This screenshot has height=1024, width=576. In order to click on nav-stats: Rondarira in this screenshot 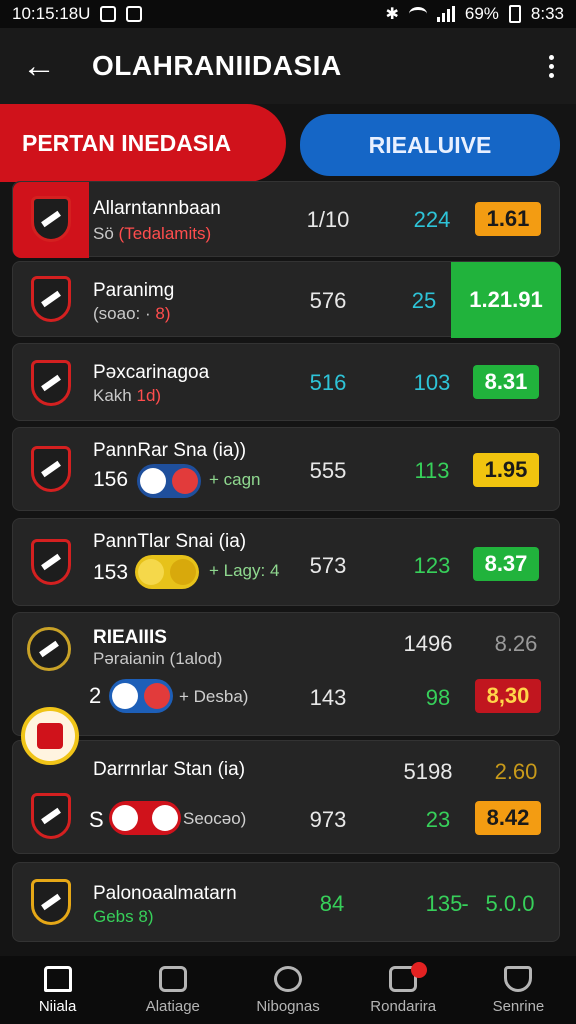, I will do `click(403, 990)`.